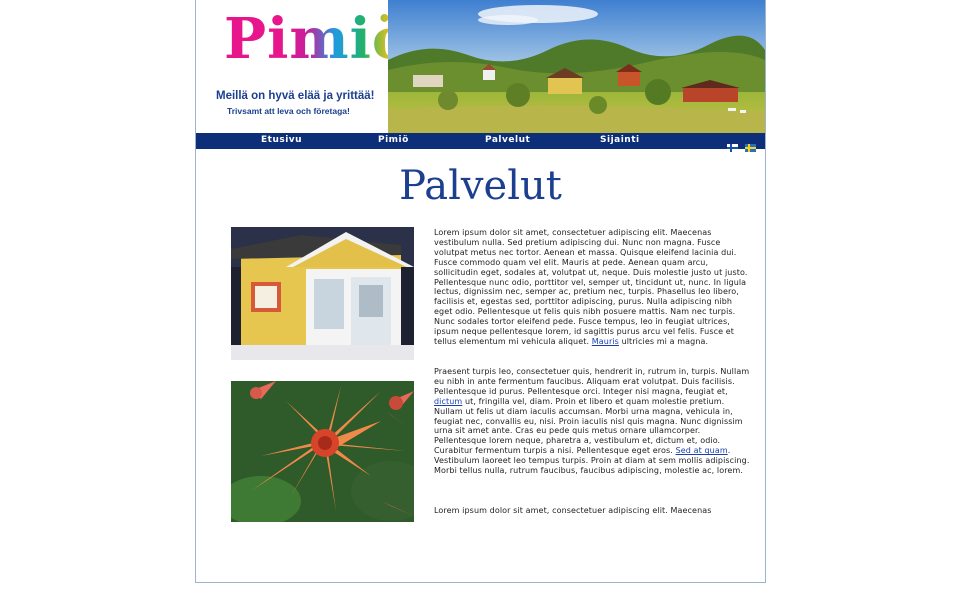  What do you see at coordinates (393, 140) in the screenshot?
I see `nav-item-pimio: Pimiö` at bounding box center [393, 140].